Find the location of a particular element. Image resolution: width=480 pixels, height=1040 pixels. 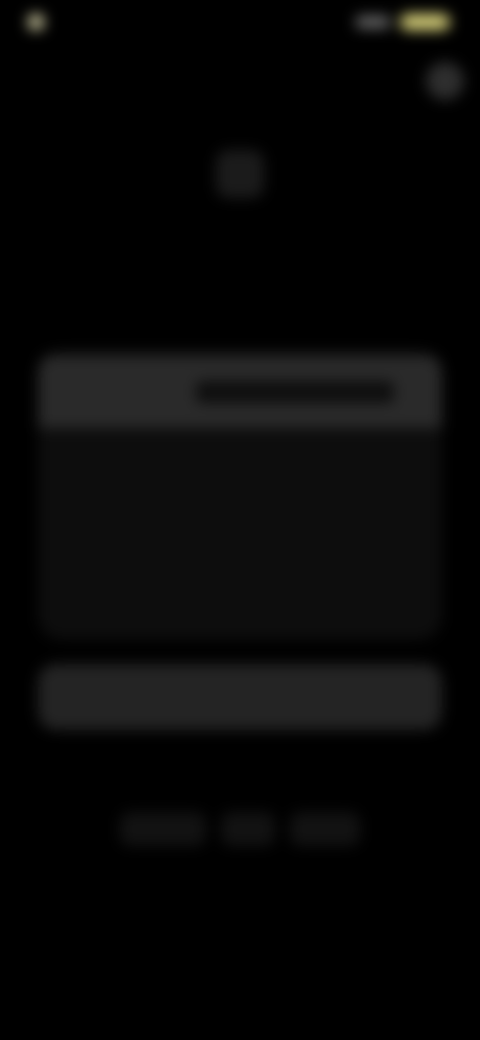

status-bar-right is located at coordinates (403, 22).